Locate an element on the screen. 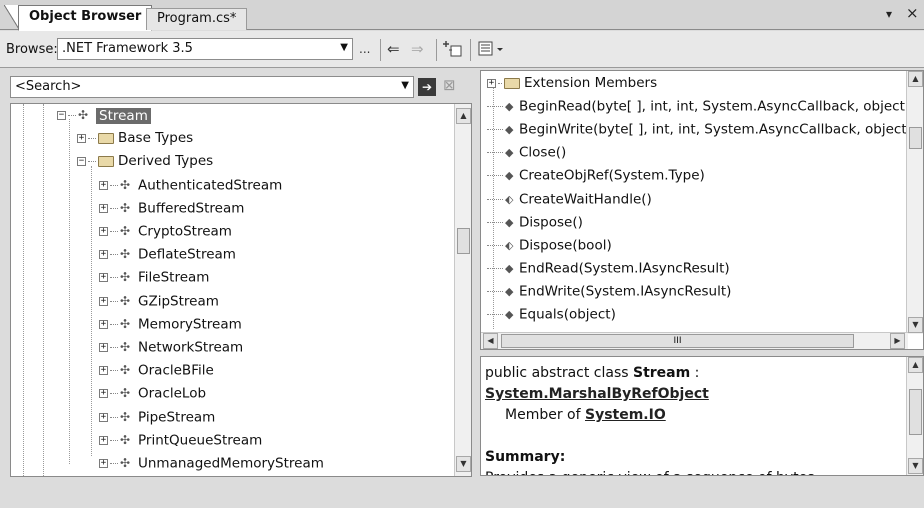 The height and width of the screenshot is (508, 924). description-vertical-scrollbar: ▲ ▼ is located at coordinates (914, 416).